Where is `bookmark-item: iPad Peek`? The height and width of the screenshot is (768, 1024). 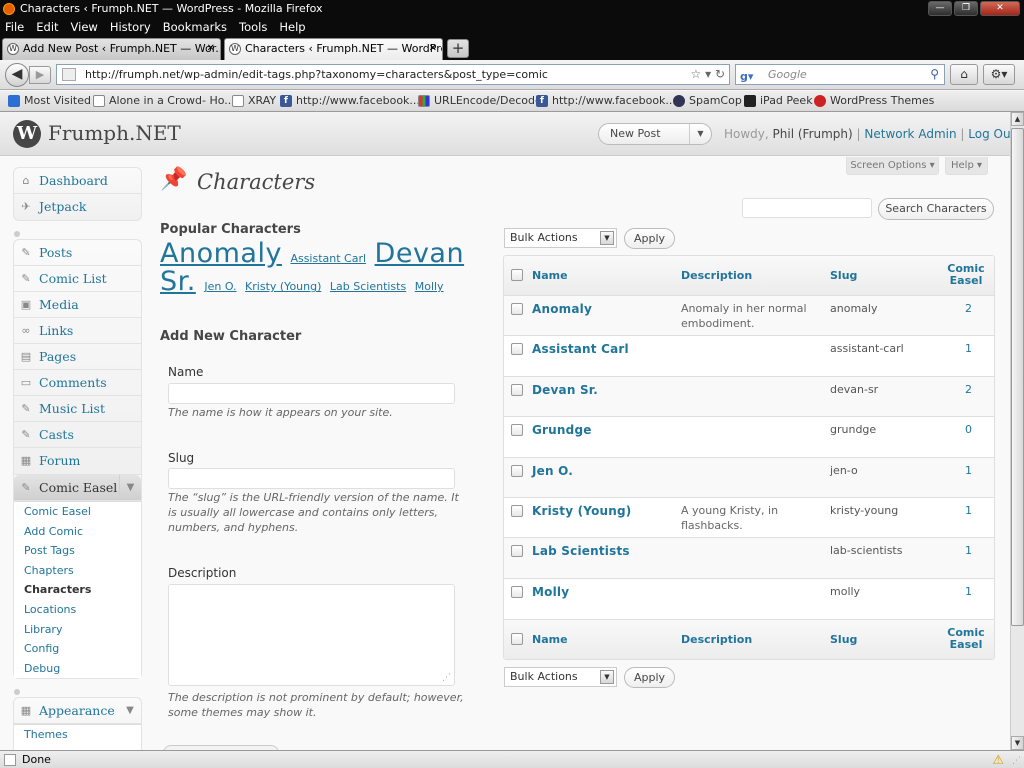 bookmark-item: iPad Peek is located at coordinates (778, 101).